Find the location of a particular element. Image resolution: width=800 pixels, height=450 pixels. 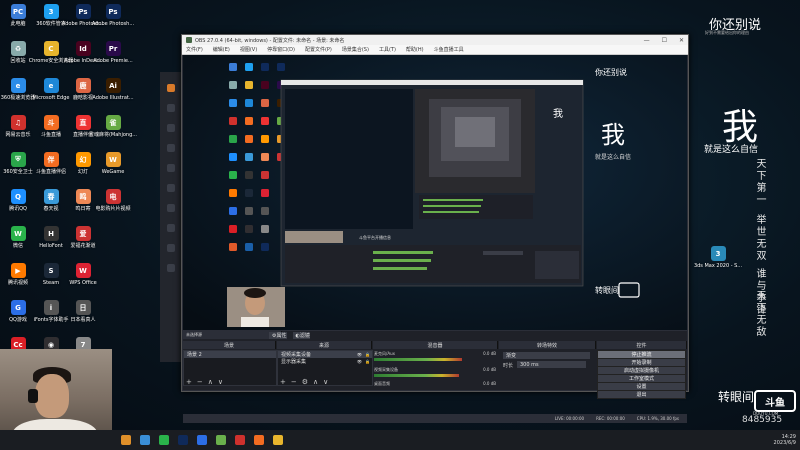

properties-button: ⚙ 属性 is located at coordinates (278, 335).